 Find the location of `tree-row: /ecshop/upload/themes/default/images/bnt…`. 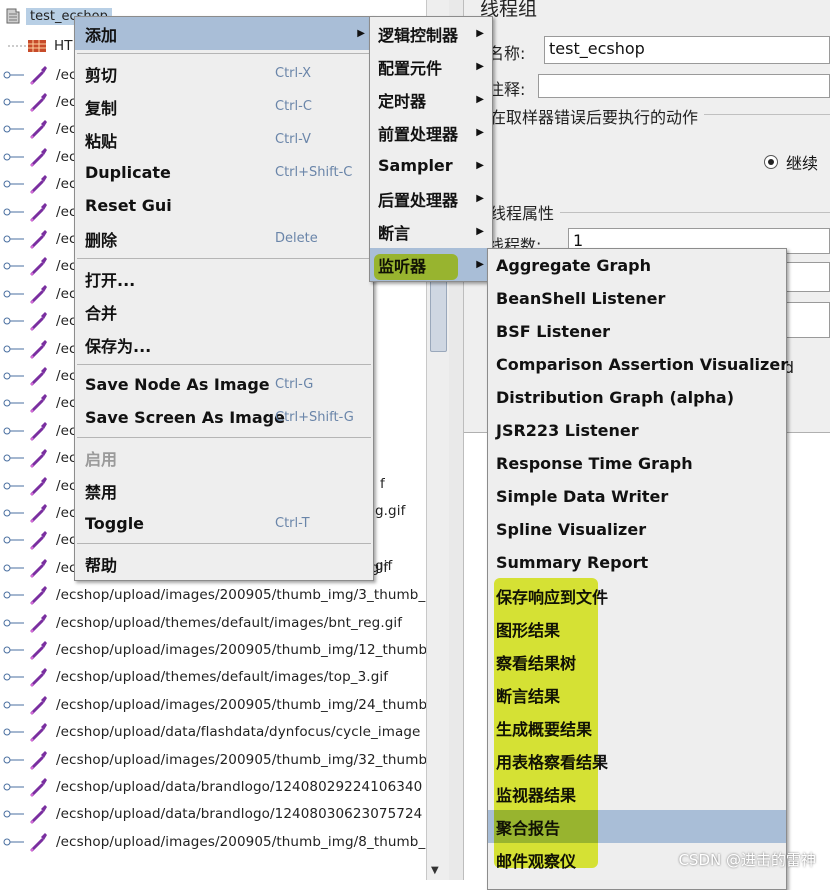

tree-row: /ecshop/upload/themes/default/images/bnt… is located at coordinates (213, 622).